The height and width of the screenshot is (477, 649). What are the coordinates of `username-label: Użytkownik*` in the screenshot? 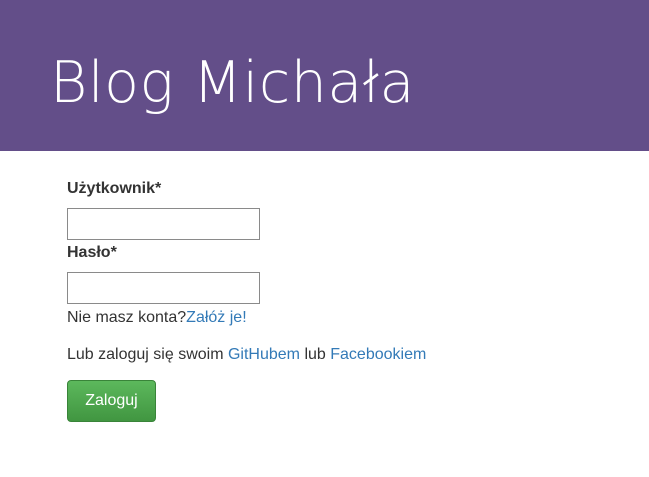 It's located at (114, 188).